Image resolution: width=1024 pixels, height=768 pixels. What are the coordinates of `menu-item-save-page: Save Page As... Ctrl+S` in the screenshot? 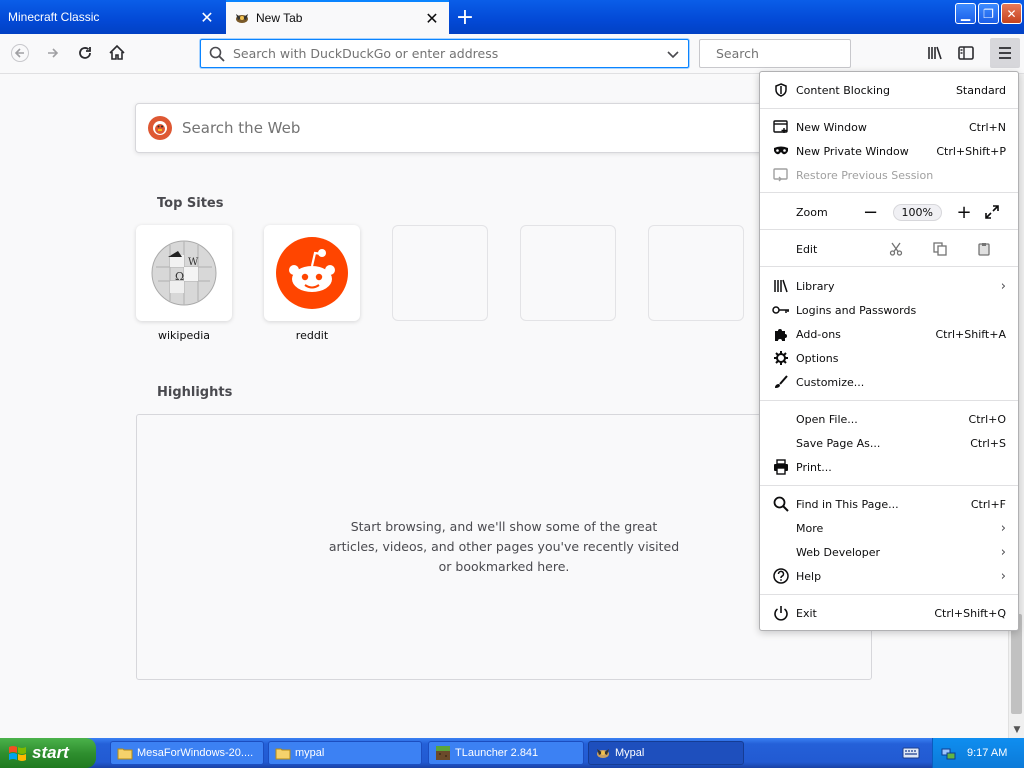 It's located at (889, 443).